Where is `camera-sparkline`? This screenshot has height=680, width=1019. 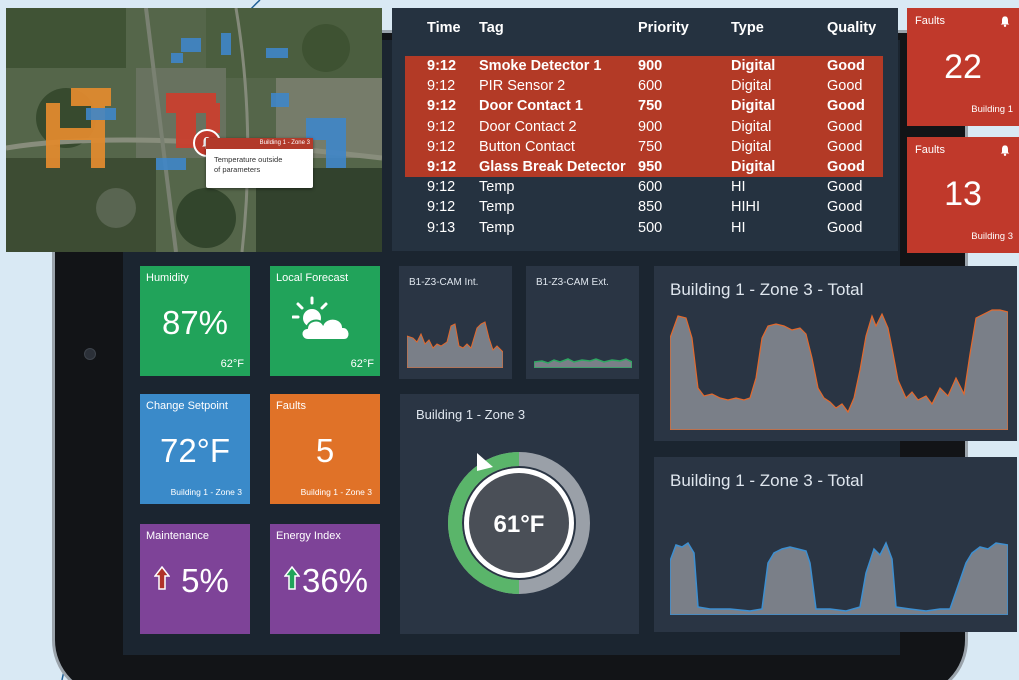
camera-sparkline is located at coordinates (583, 363).